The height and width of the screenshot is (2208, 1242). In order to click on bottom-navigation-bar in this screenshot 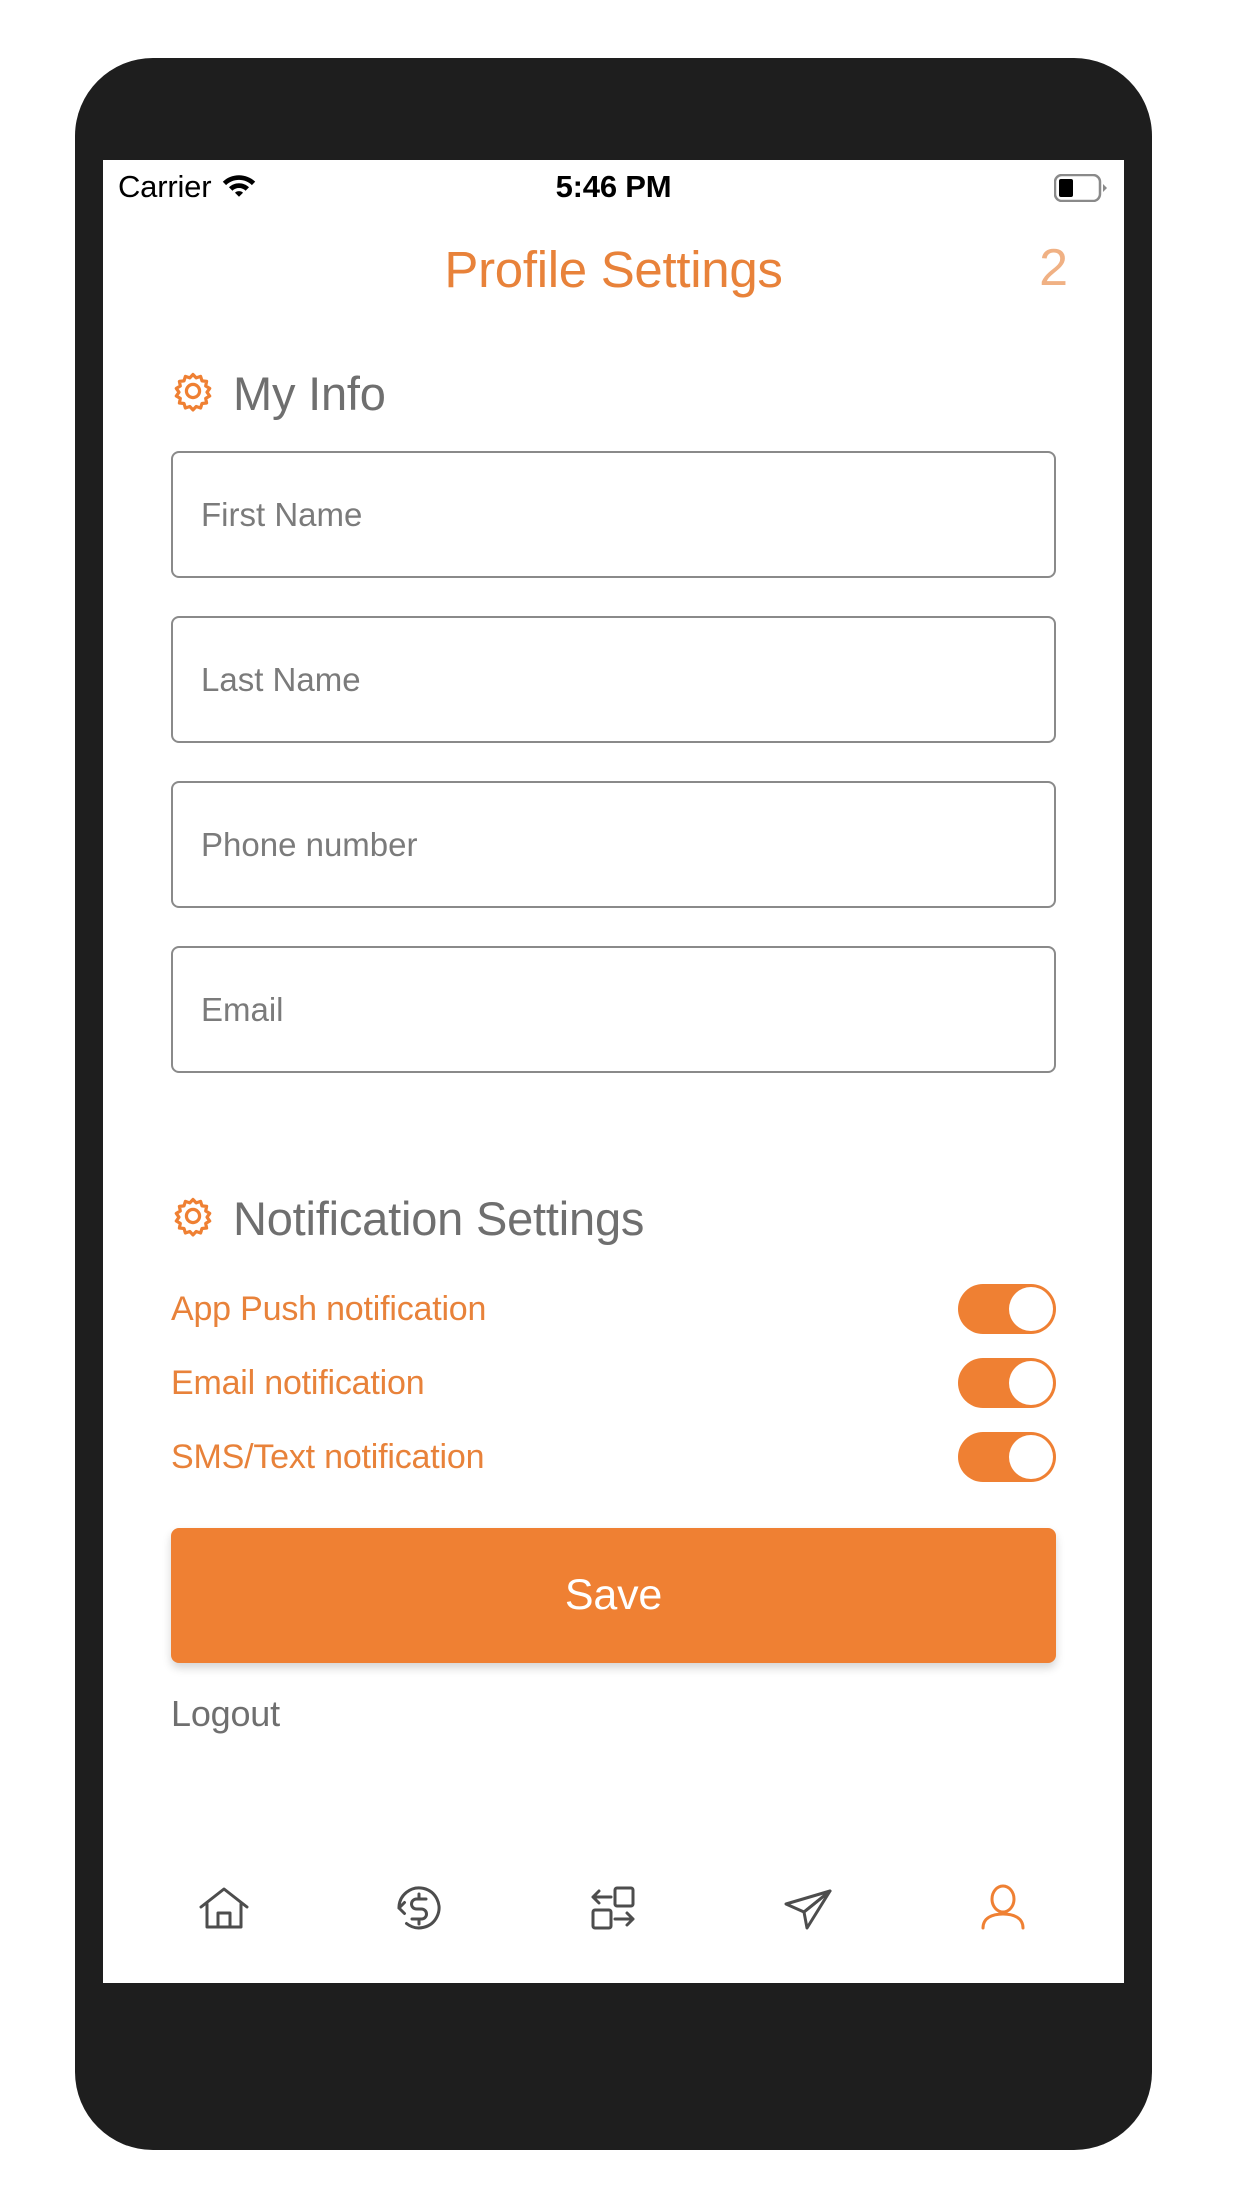, I will do `click(613, 1910)`.